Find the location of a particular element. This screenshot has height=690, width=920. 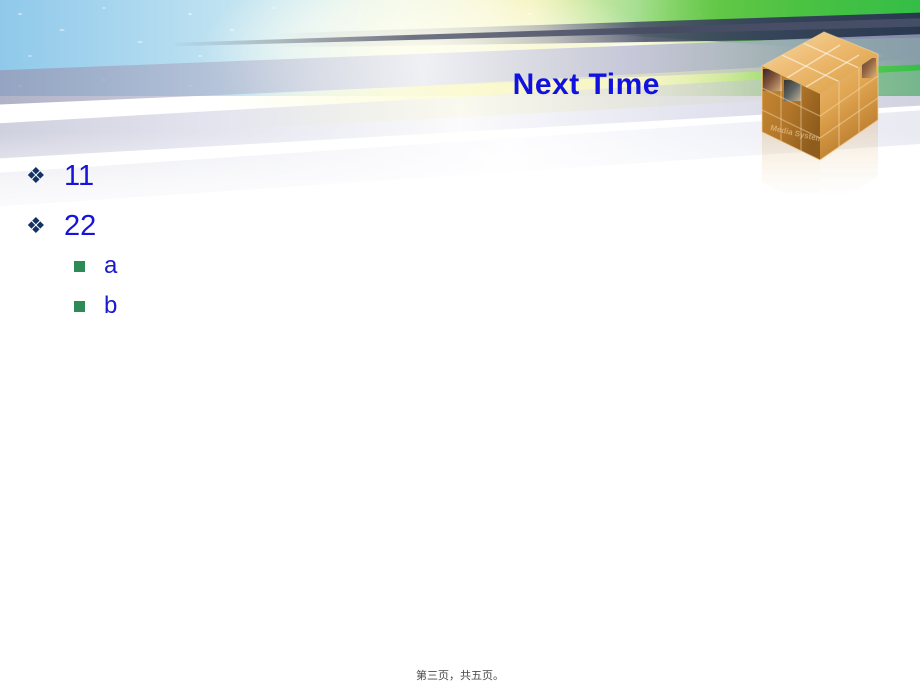

bullet-list-level2: a b is located at coordinates (492, 285).